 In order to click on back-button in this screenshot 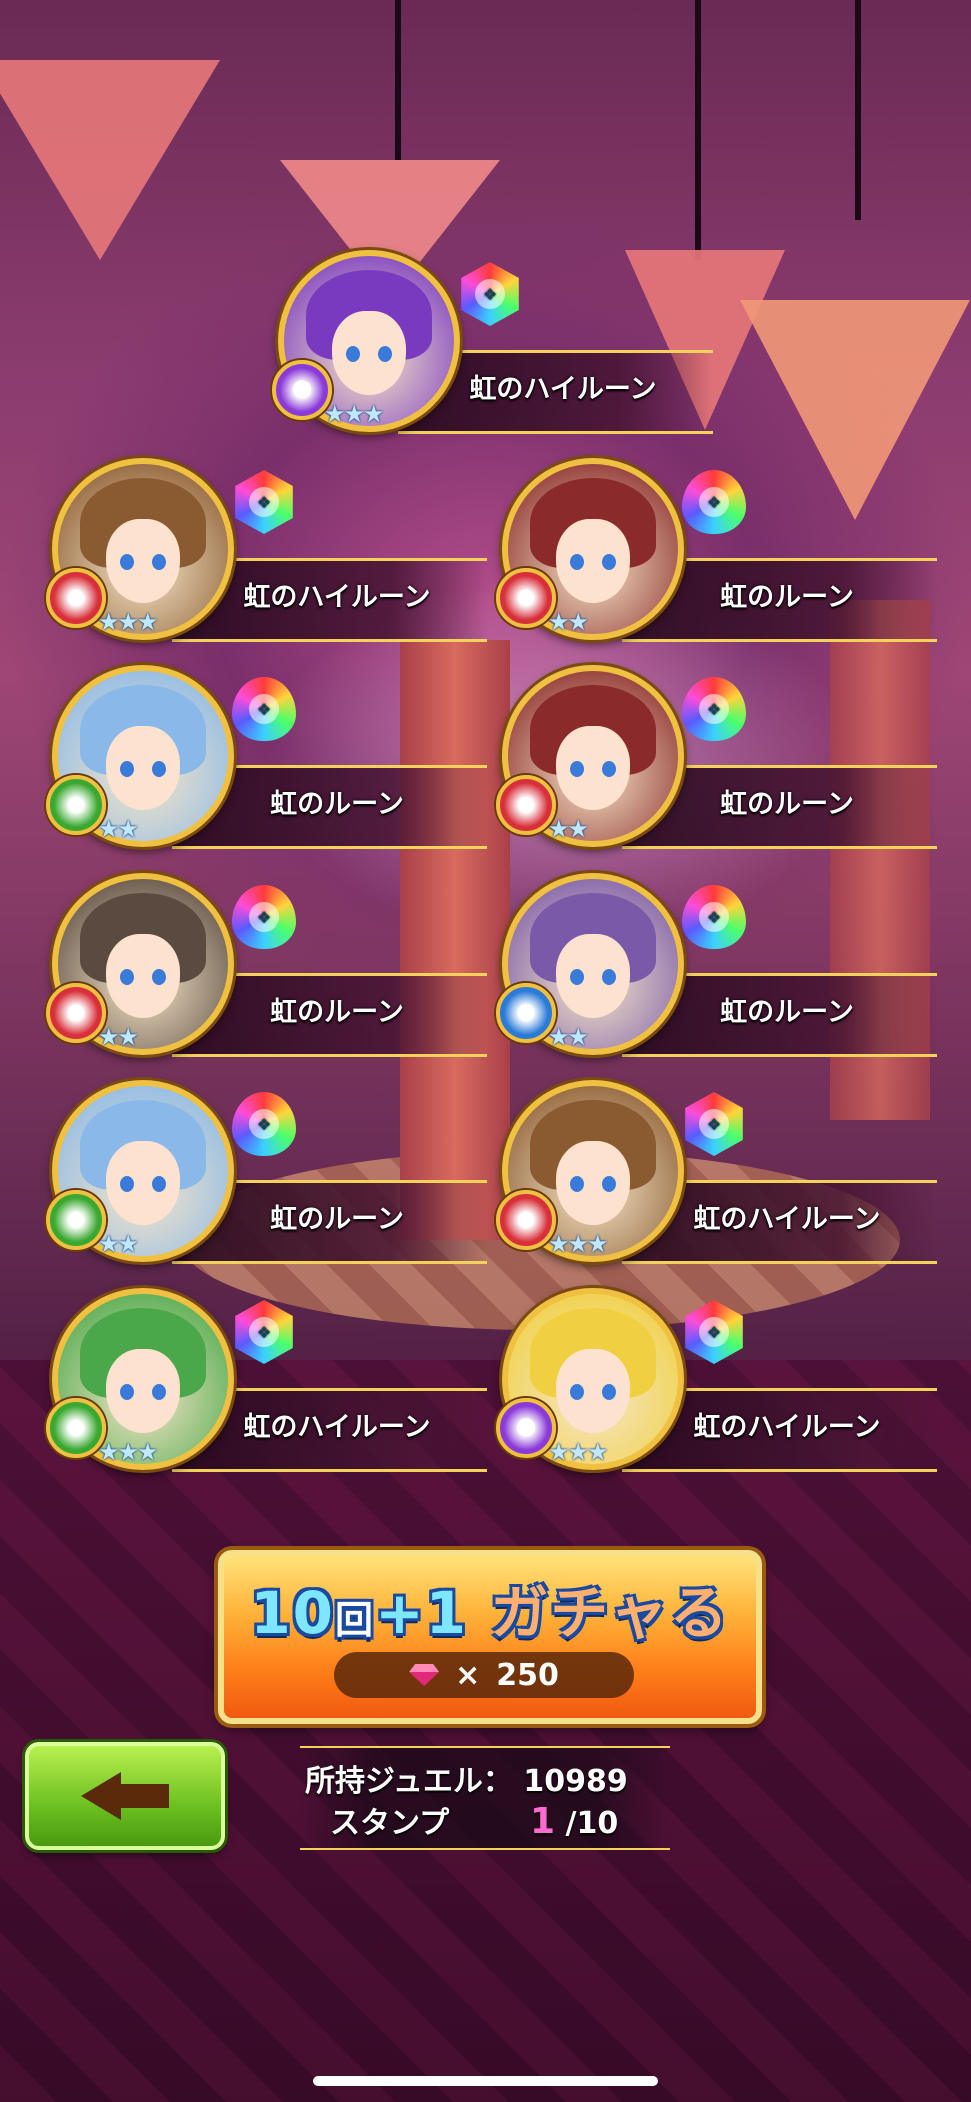, I will do `click(125, 1796)`.